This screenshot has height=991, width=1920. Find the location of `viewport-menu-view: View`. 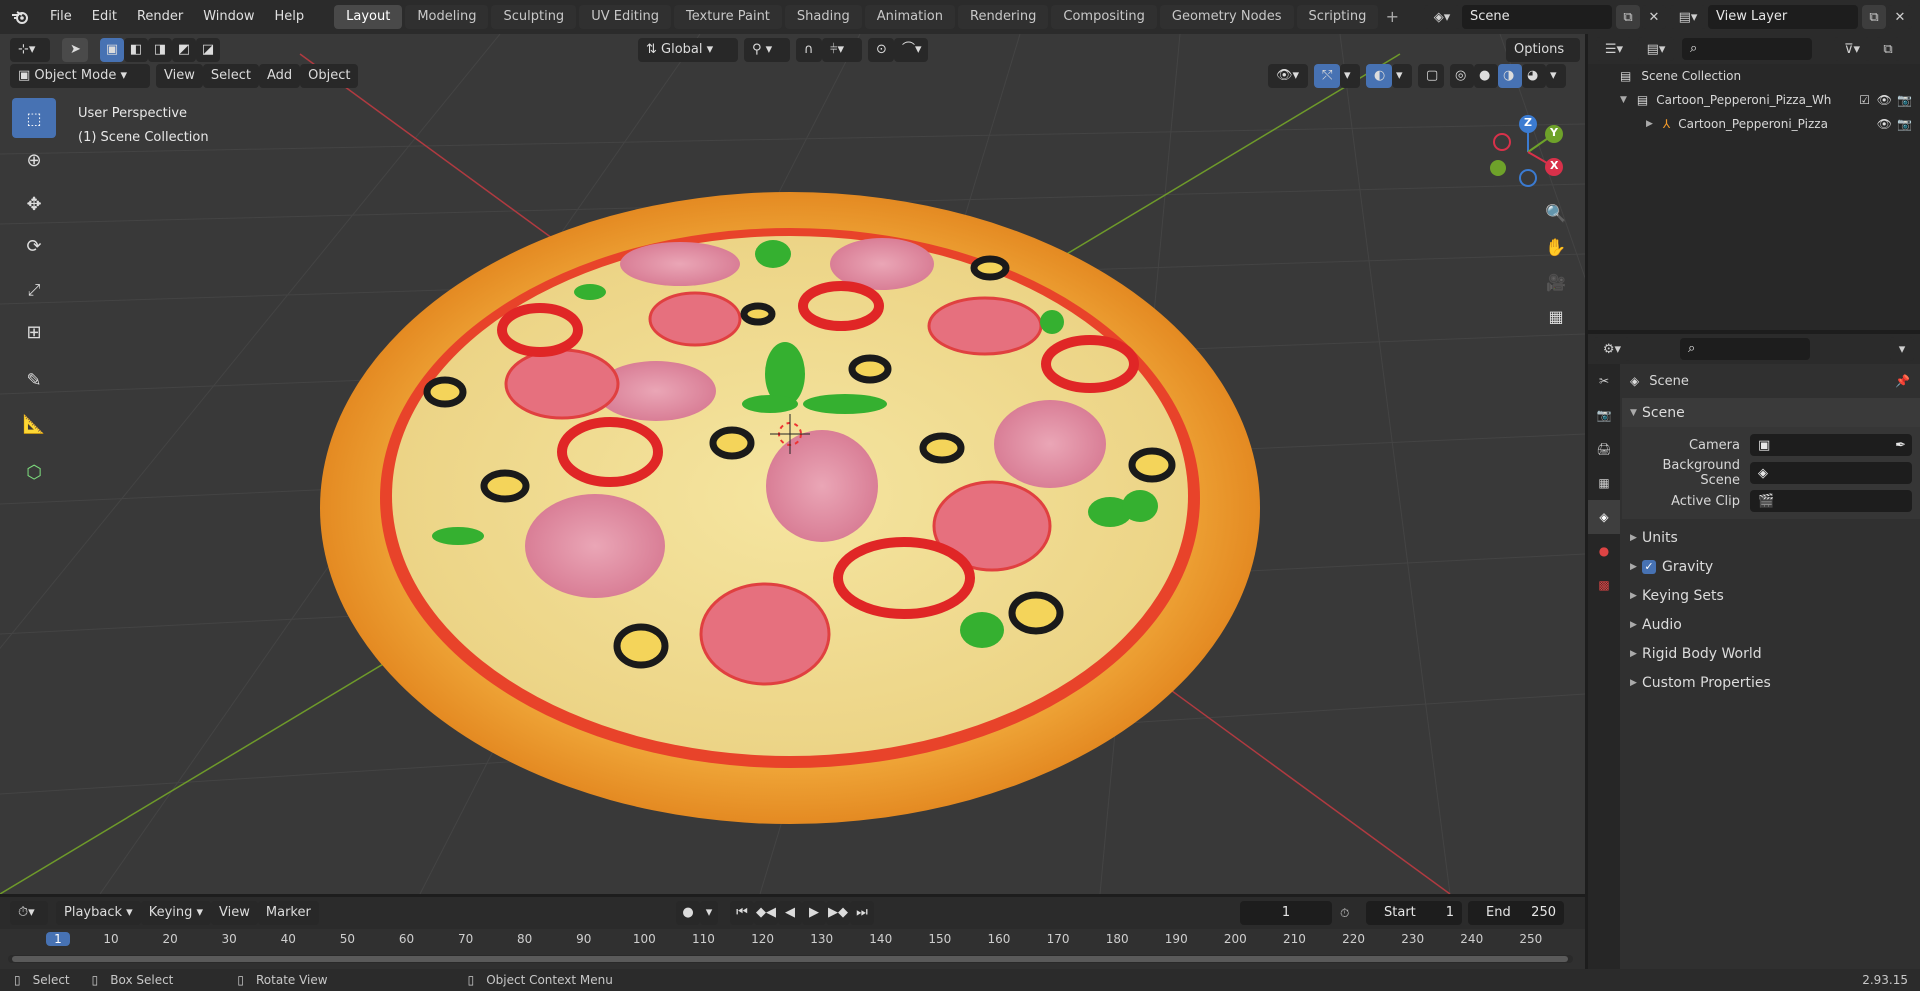

viewport-menu-view: View is located at coordinates (179, 76).